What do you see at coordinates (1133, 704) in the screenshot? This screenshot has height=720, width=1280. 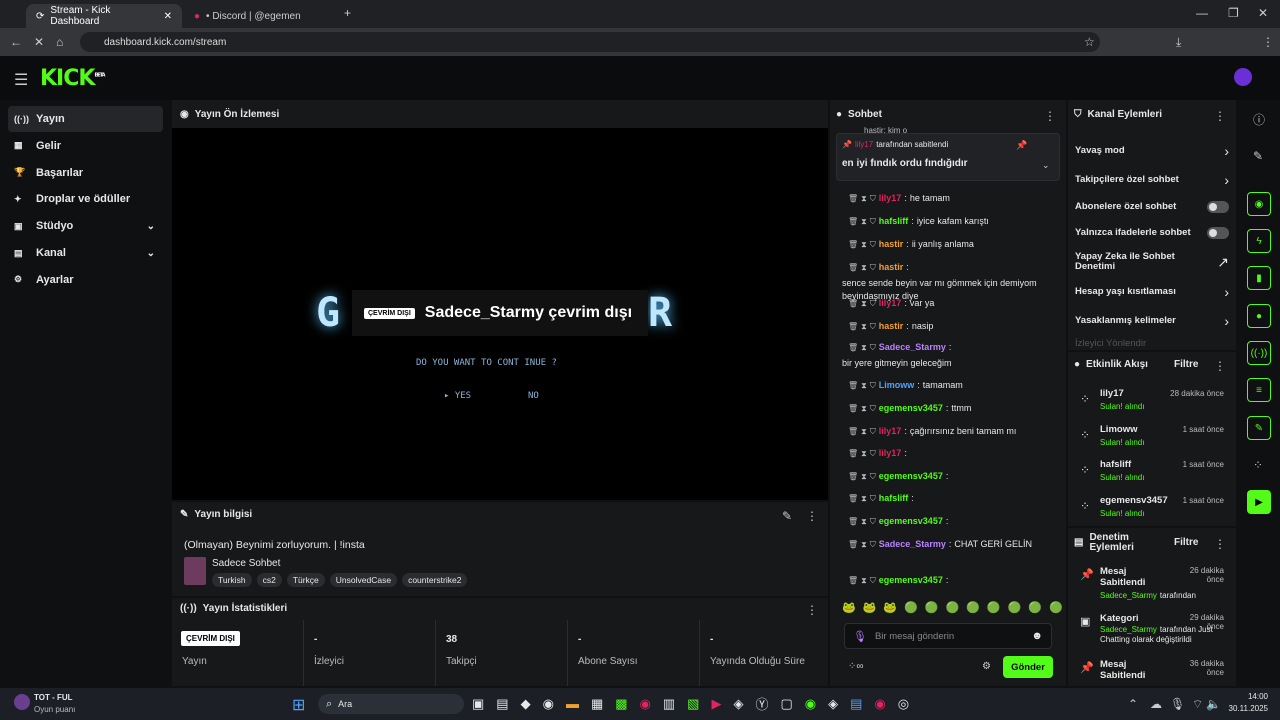 I see `tray-chevron-icon: ⌃` at bounding box center [1133, 704].